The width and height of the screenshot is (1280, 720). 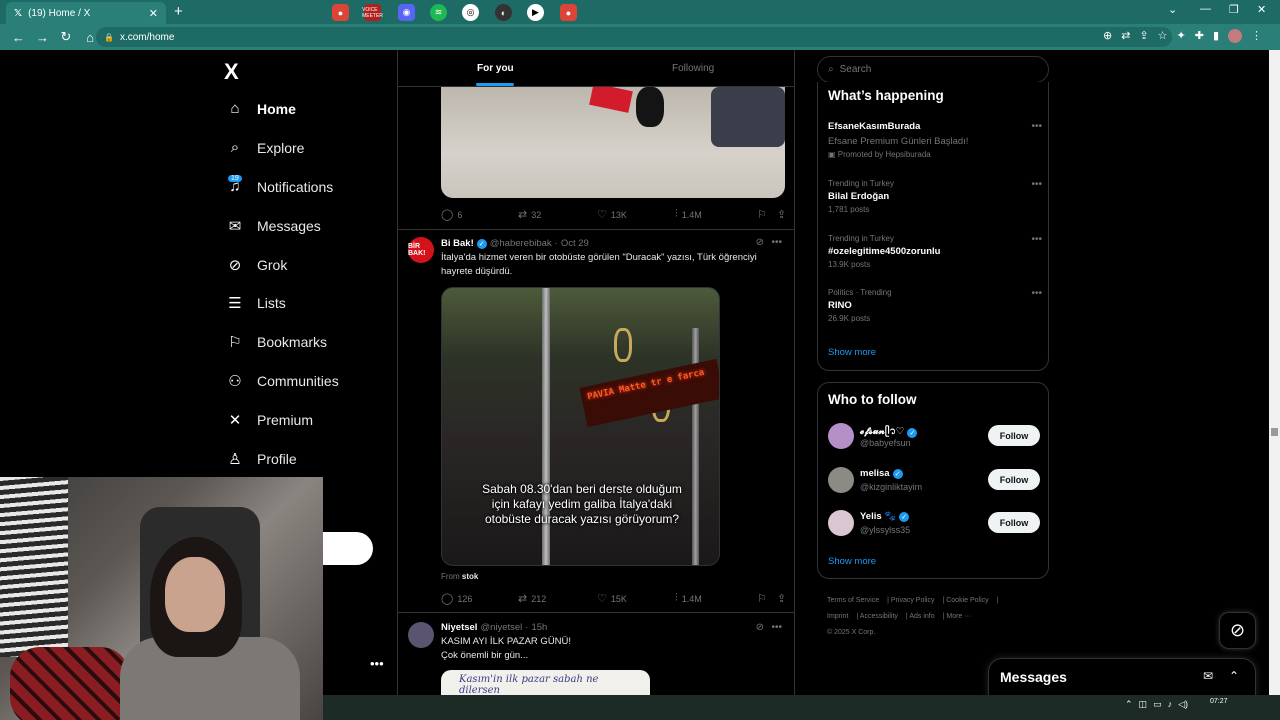 I want to click on nav-communities: ⚇ Communities, so click(x=282, y=381).